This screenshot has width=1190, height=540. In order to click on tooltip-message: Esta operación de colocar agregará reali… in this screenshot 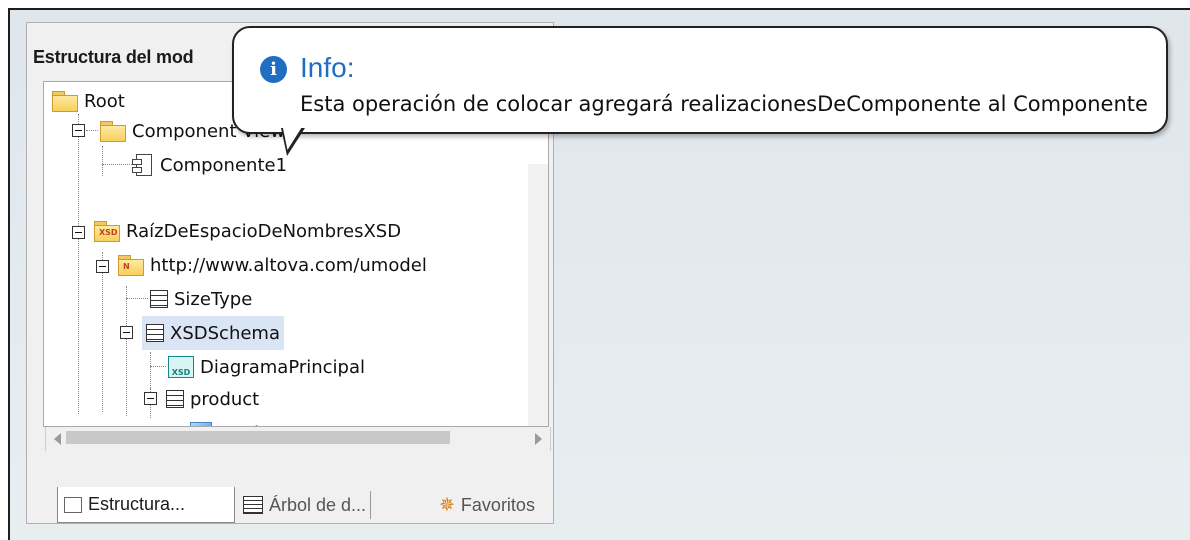, I will do `click(724, 104)`.